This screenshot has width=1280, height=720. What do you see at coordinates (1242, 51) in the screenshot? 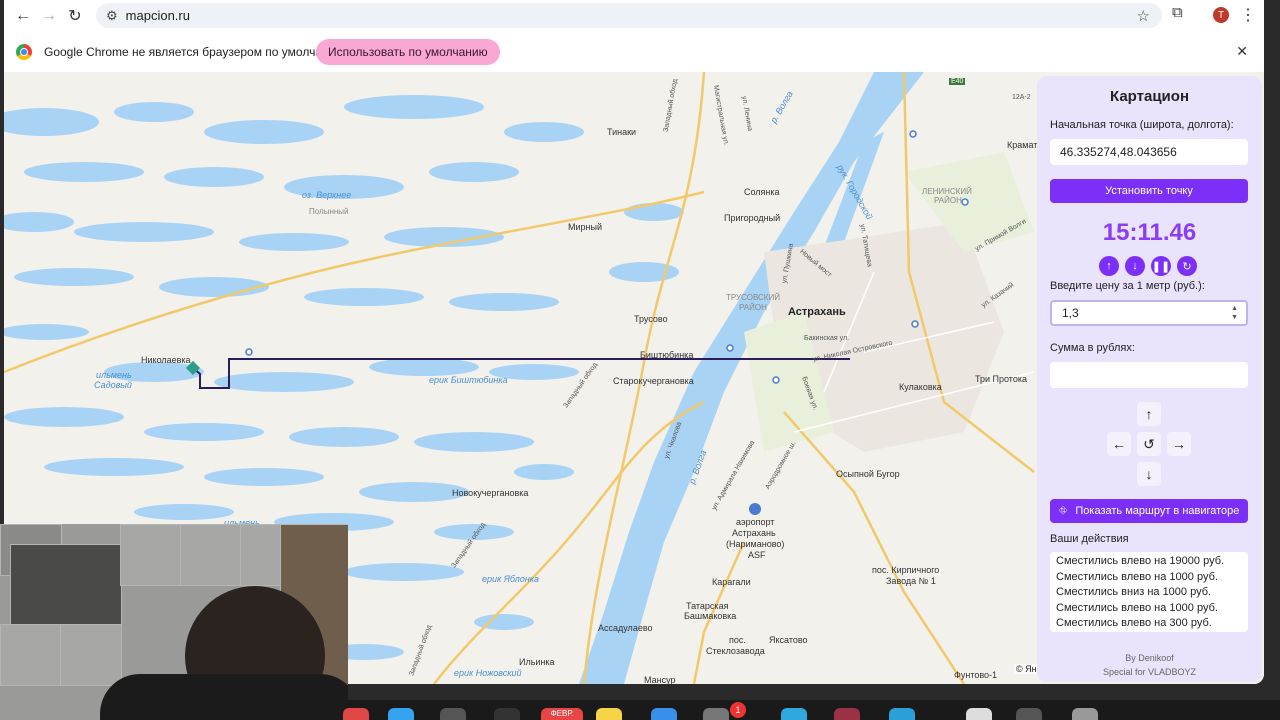
I see `close-icon: ✕` at bounding box center [1242, 51].